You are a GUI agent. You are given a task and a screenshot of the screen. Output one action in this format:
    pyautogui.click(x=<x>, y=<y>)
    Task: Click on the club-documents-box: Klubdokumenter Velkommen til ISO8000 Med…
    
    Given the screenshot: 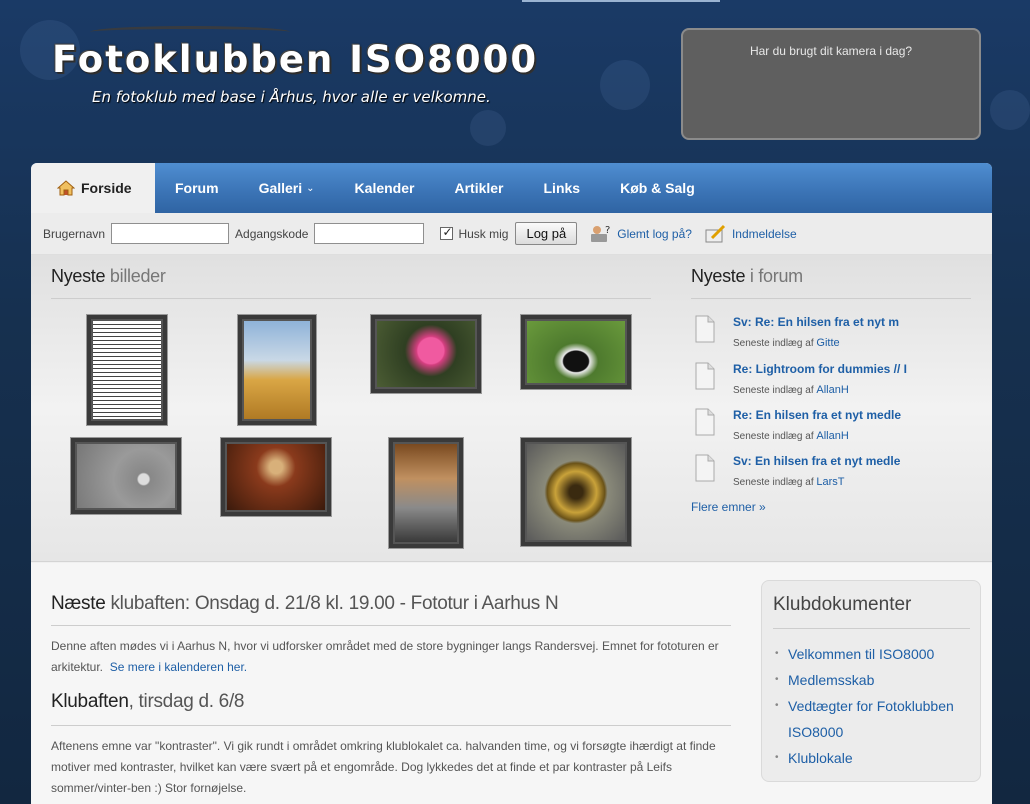 What is the action you would take?
    pyautogui.click(x=871, y=681)
    